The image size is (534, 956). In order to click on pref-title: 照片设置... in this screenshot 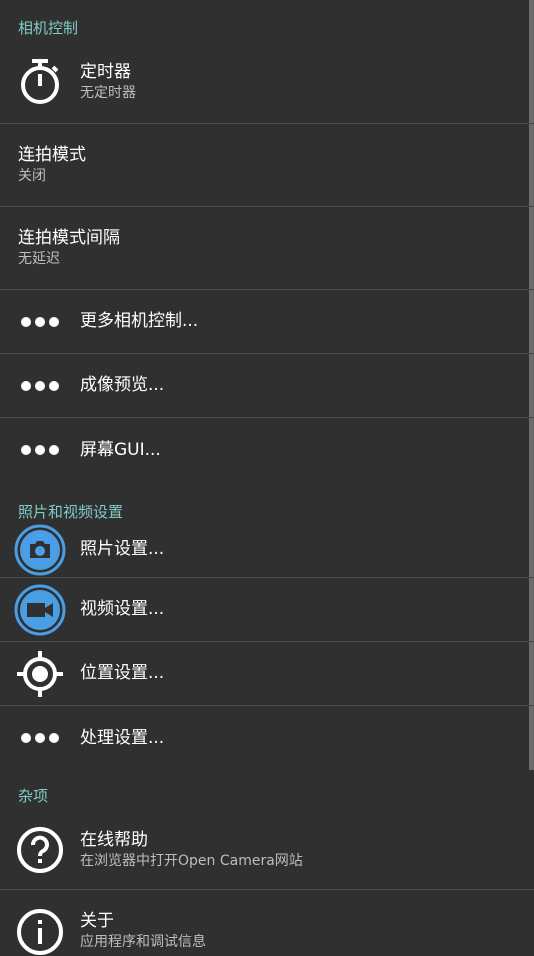, I will do `click(122, 549)`.